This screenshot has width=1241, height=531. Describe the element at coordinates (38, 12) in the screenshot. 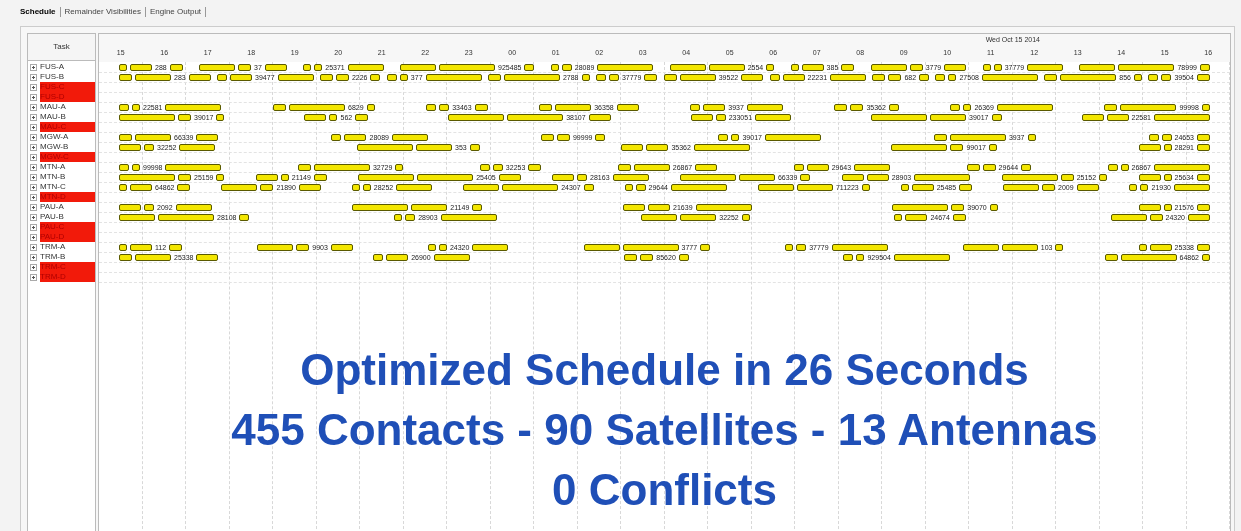

I see `tab: Schedule` at that location.